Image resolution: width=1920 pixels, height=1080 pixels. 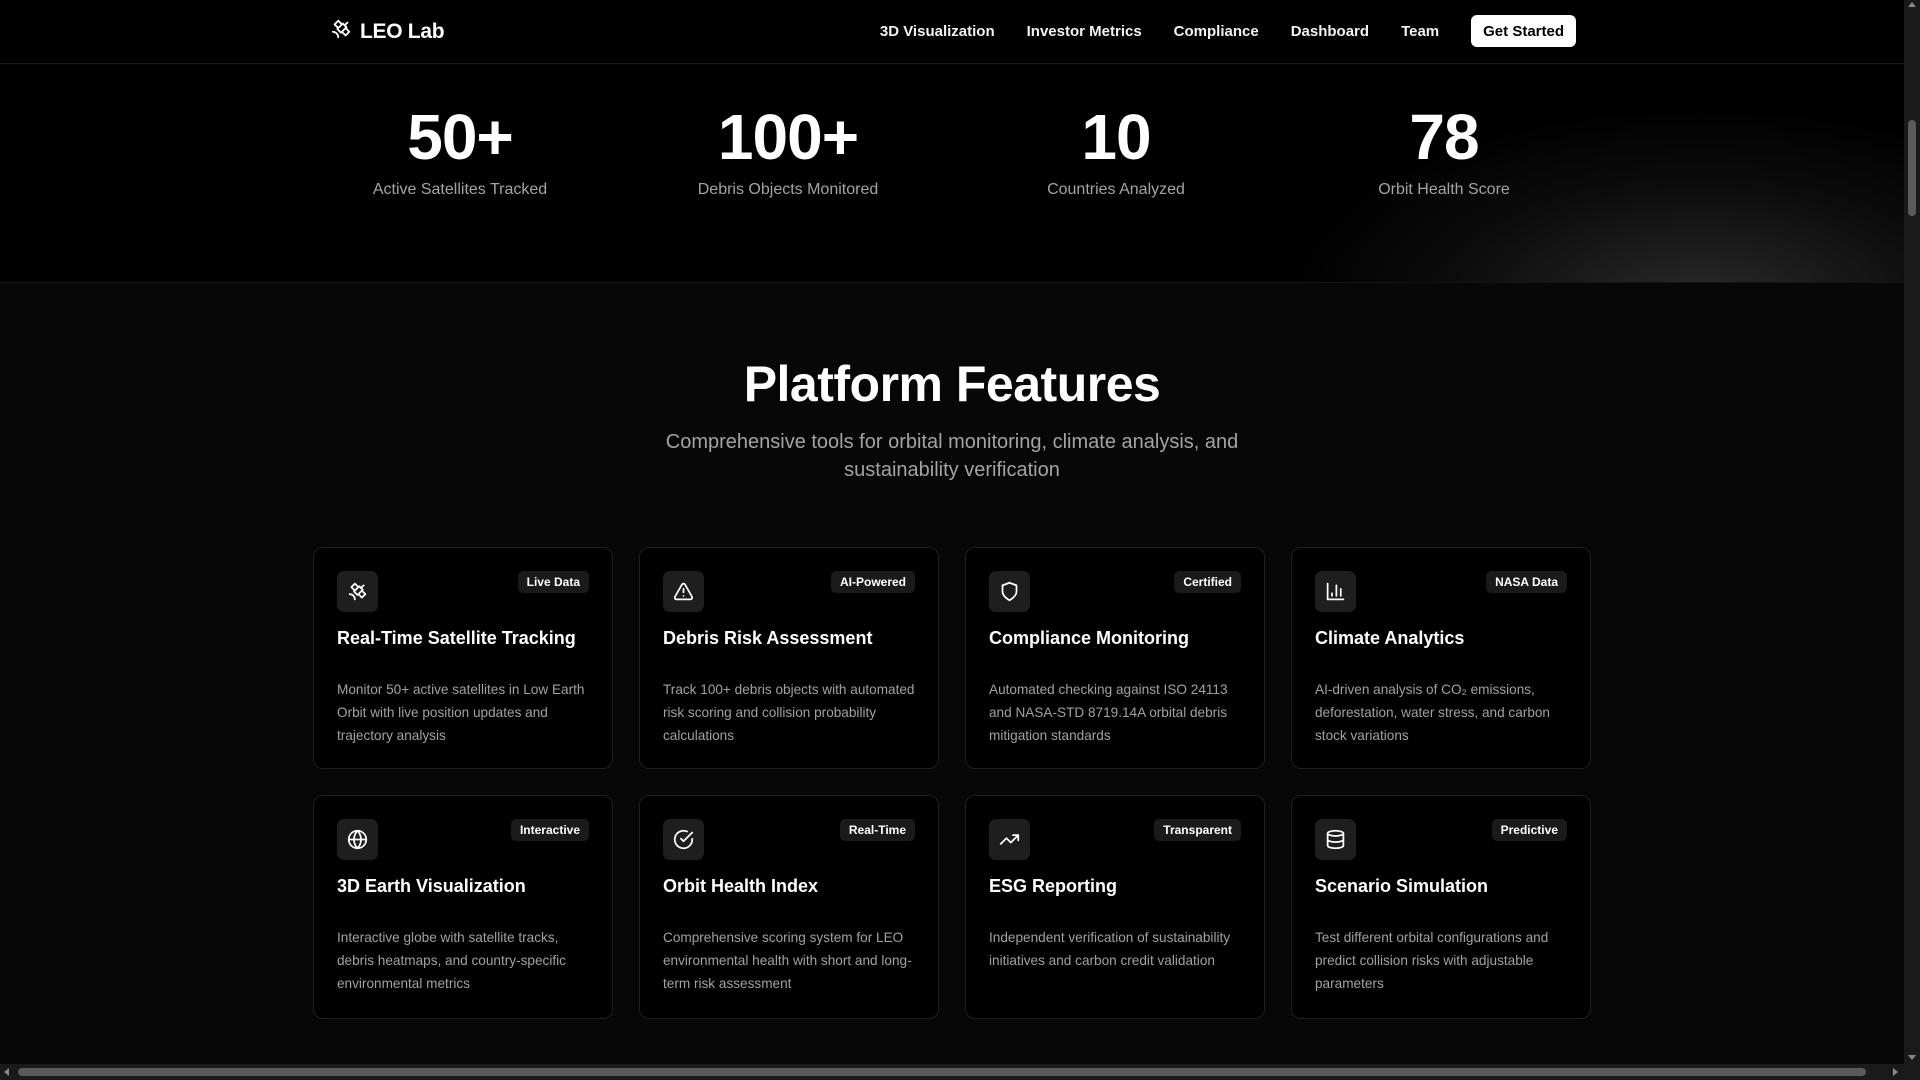 I want to click on feature-badge: AI-Powered, so click(x=872, y=582).